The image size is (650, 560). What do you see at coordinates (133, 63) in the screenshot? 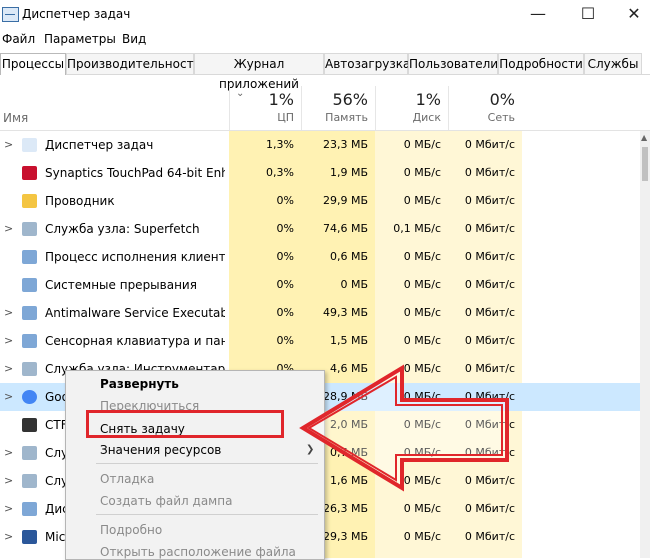
I see `tab-performance: Производительность` at bounding box center [133, 63].